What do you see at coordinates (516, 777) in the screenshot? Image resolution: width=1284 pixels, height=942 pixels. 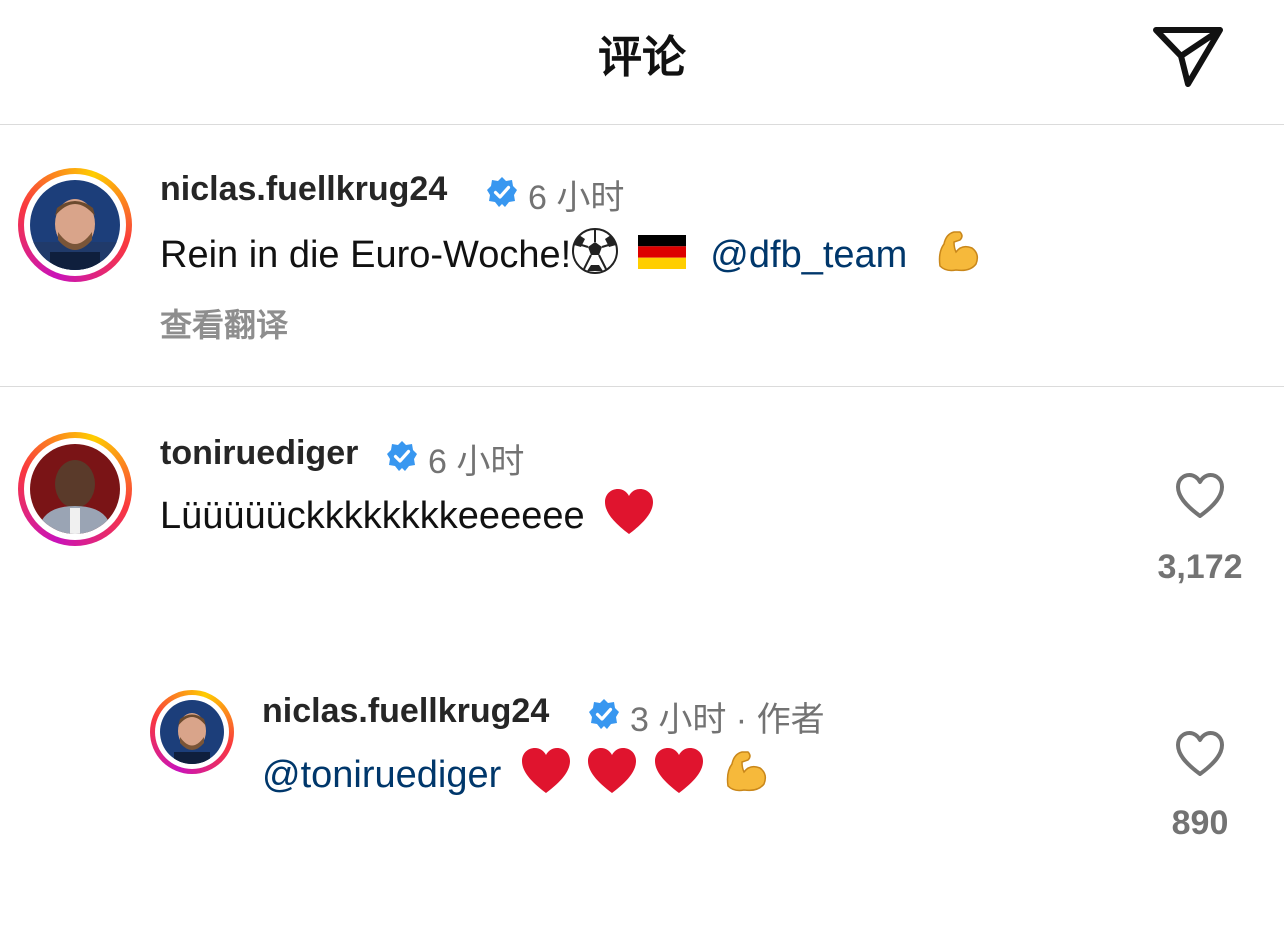 I see `comment-text: @toniruediger` at bounding box center [516, 777].